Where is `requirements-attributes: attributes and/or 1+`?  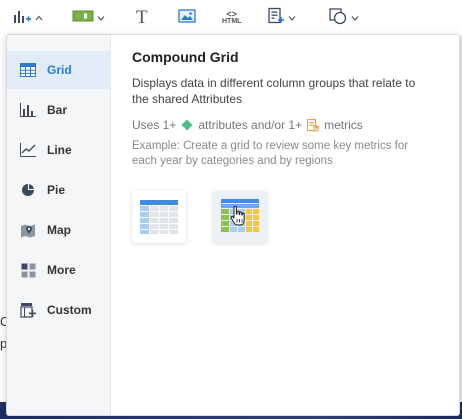 requirements-attributes: attributes and/or 1+ is located at coordinates (250, 125).